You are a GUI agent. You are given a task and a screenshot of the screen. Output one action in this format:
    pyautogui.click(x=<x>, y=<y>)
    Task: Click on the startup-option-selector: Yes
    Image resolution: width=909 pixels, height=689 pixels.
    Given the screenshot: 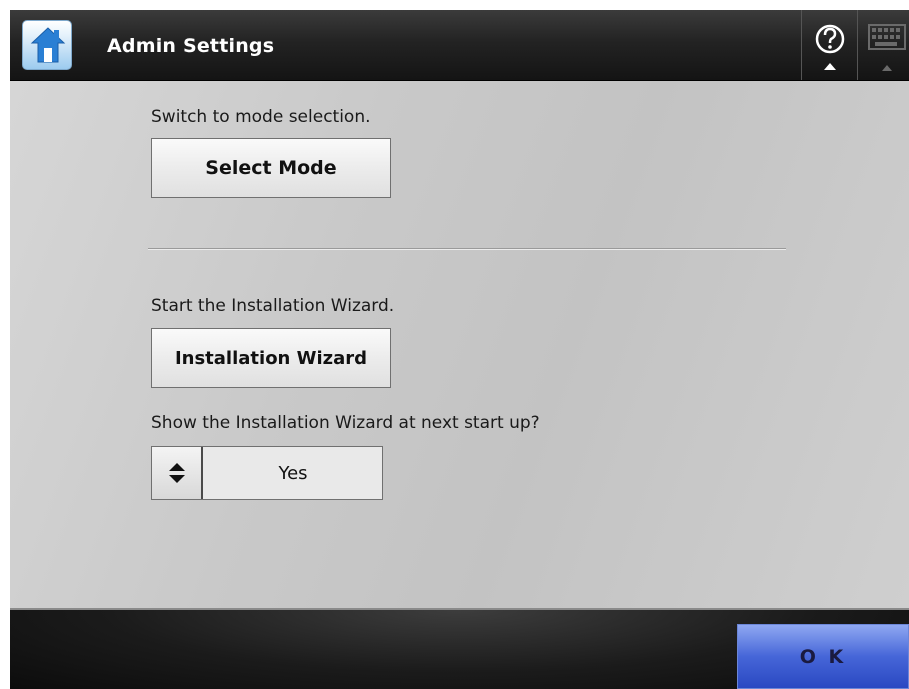 What is the action you would take?
    pyautogui.click(x=267, y=473)
    